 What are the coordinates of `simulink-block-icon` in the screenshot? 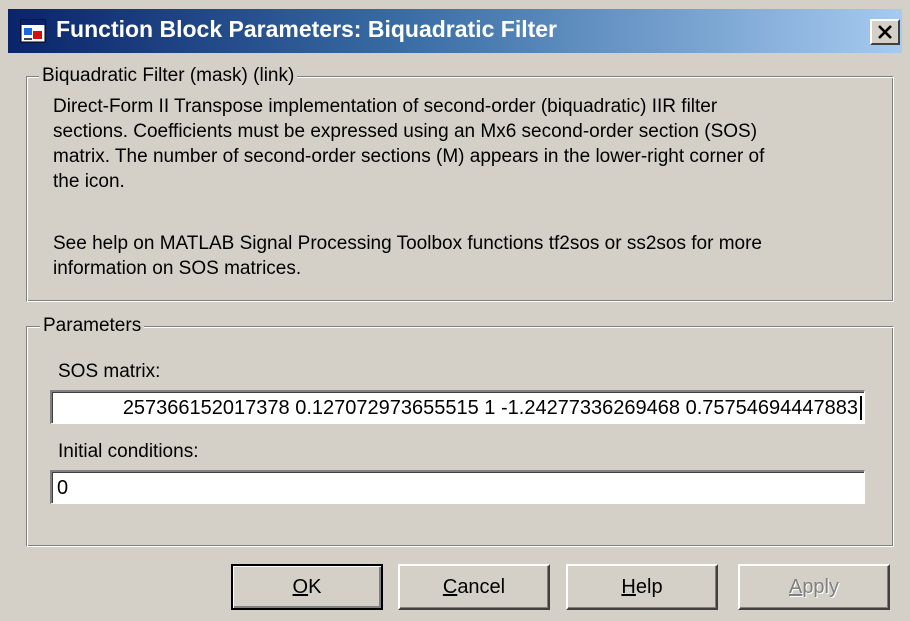 It's located at (33, 31).